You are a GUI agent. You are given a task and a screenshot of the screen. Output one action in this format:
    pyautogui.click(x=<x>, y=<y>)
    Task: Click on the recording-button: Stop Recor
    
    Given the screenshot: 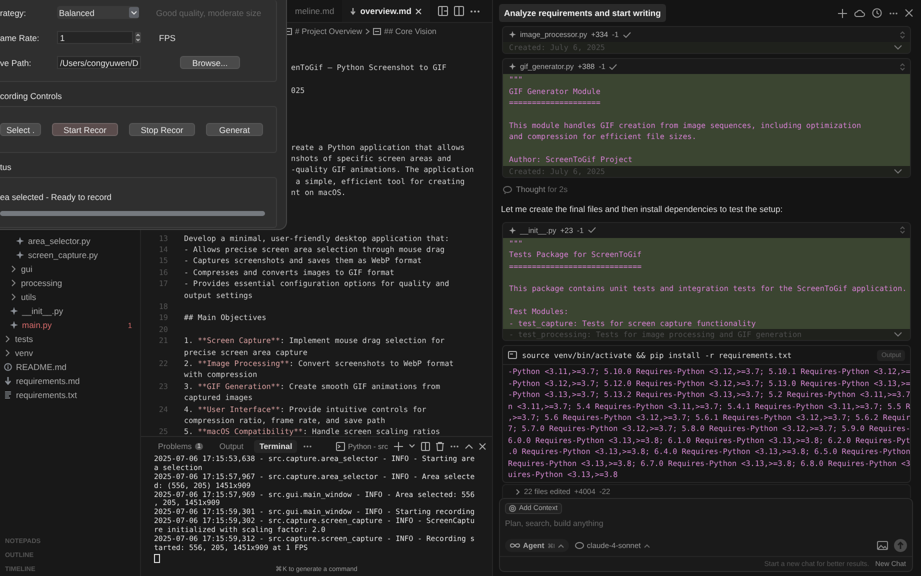 What is the action you would take?
    pyautogui.click(x=162, y=129)
    